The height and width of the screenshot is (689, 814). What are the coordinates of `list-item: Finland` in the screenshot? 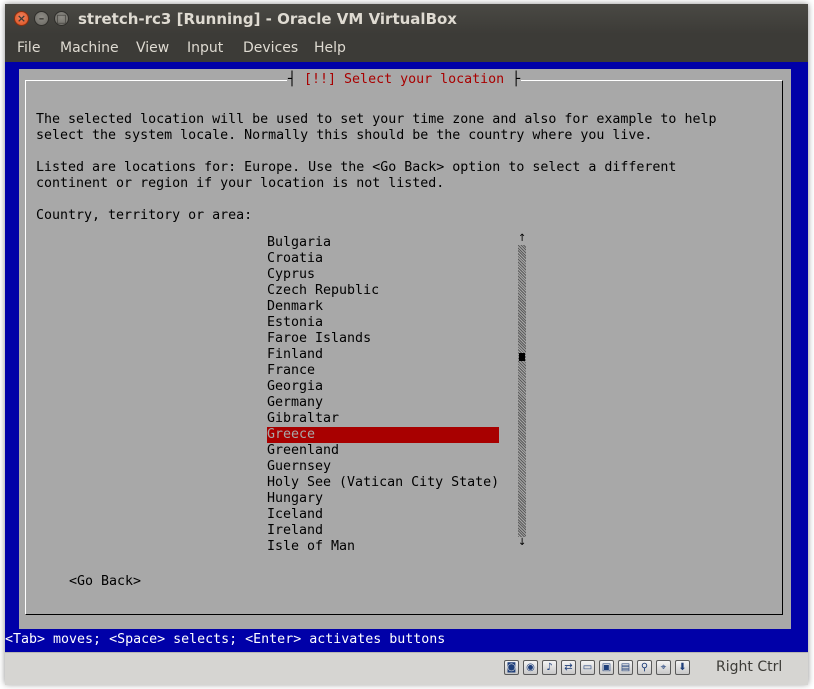 It's located at (383, 355).